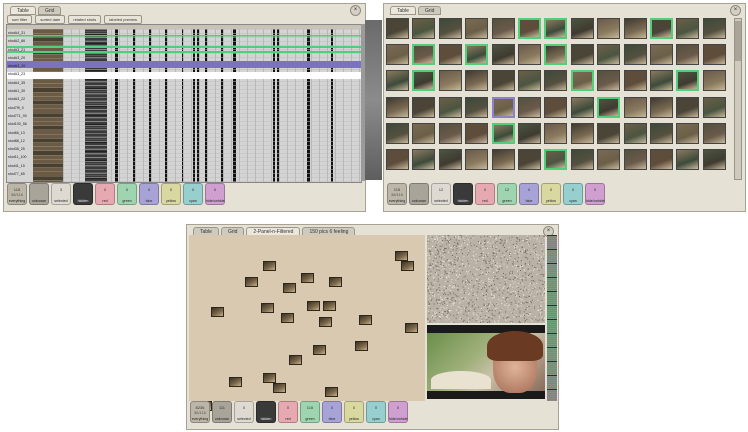 The width and height of the screenshot is (748, 432). I want to click on row-label: shot11_100, so click(20, 157).